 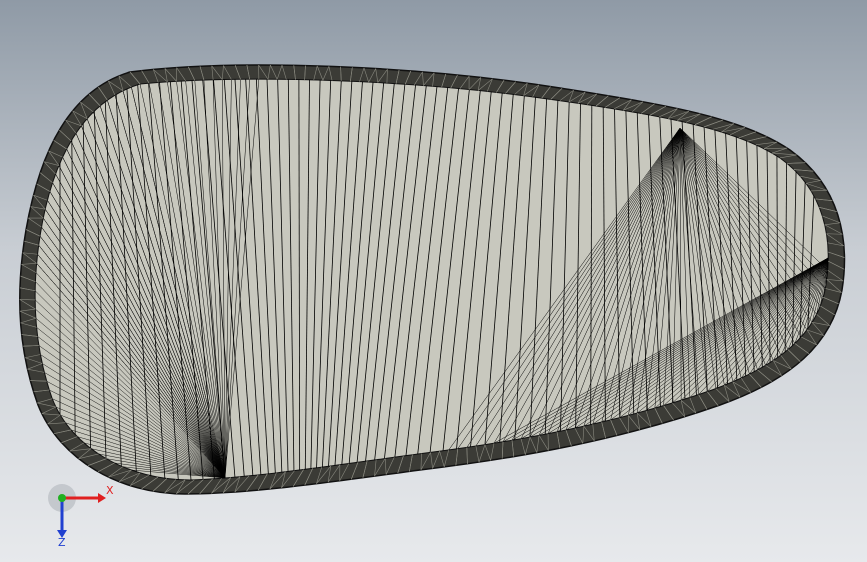 What do you see at coordinates (102, 498) in the screenshot?
I see `x-axis-arrowhead` at bounding box center [102, 498].